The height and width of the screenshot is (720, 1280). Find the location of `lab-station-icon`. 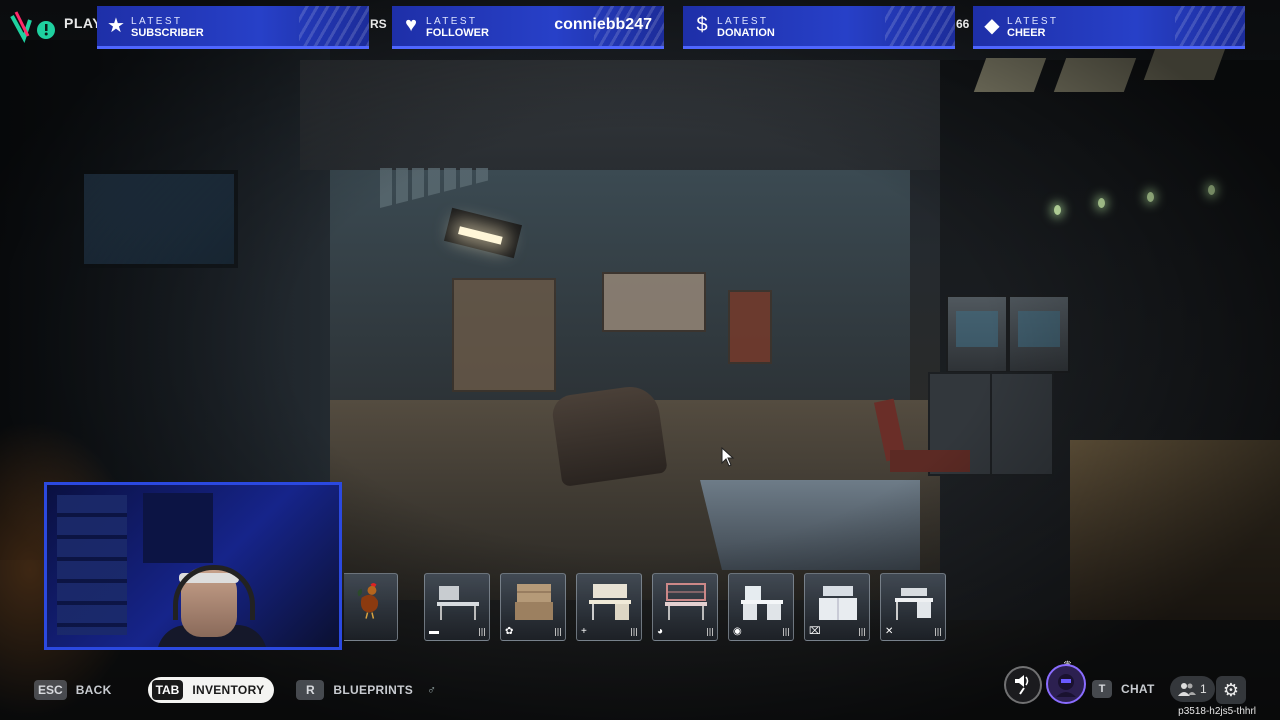

lab-station-icon is located at coordinates (762, 603).